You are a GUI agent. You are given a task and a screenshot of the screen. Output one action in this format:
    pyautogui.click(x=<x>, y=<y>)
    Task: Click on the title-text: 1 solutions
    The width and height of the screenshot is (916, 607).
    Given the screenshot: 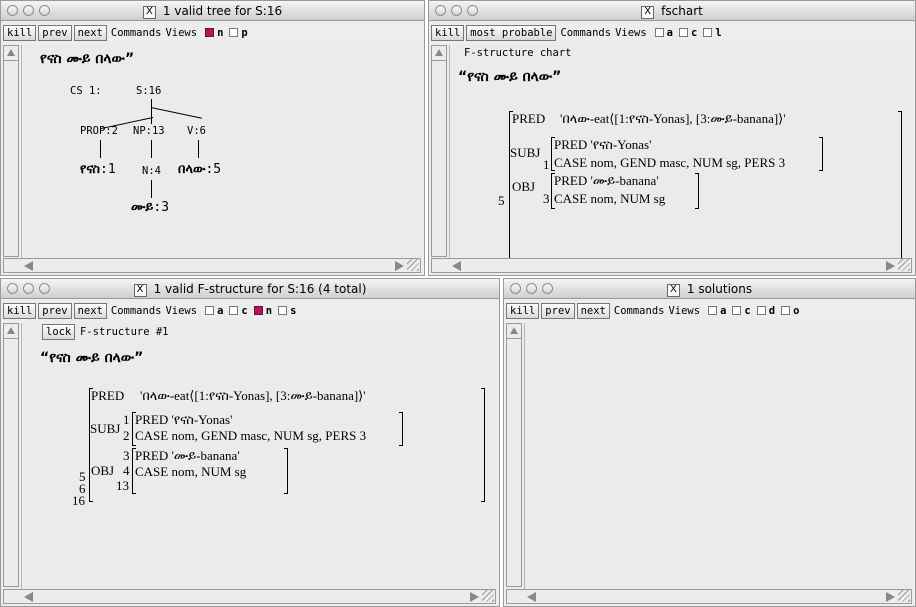 What is the action you would take?
    pyautogui.click(x=719, y=289)
    